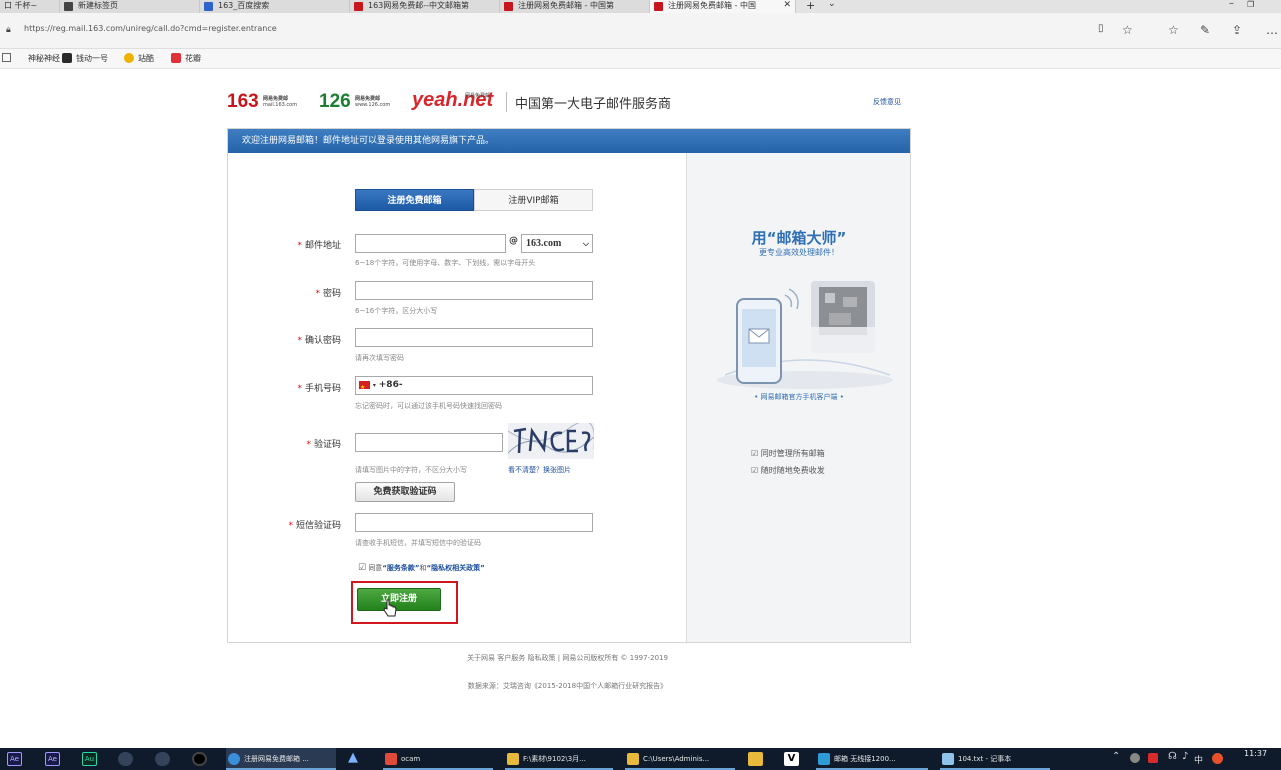  What do you see at coordinates (506, 102) in the screenshot?
I see `header-divider` at bounding box center [506, 102].